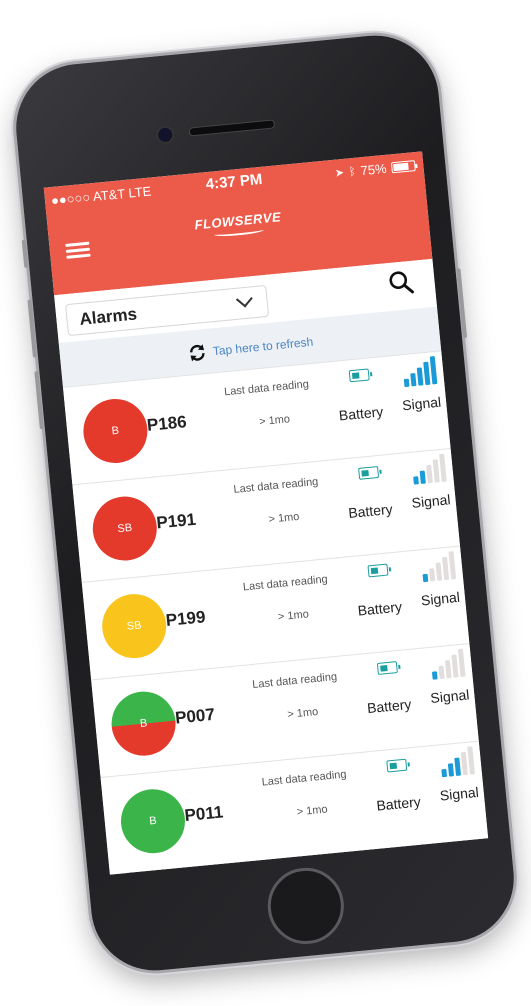 This screenshot has height=1006, width=531. I want to click on refresh-label: Tap here to refresh, so click(263, 346).